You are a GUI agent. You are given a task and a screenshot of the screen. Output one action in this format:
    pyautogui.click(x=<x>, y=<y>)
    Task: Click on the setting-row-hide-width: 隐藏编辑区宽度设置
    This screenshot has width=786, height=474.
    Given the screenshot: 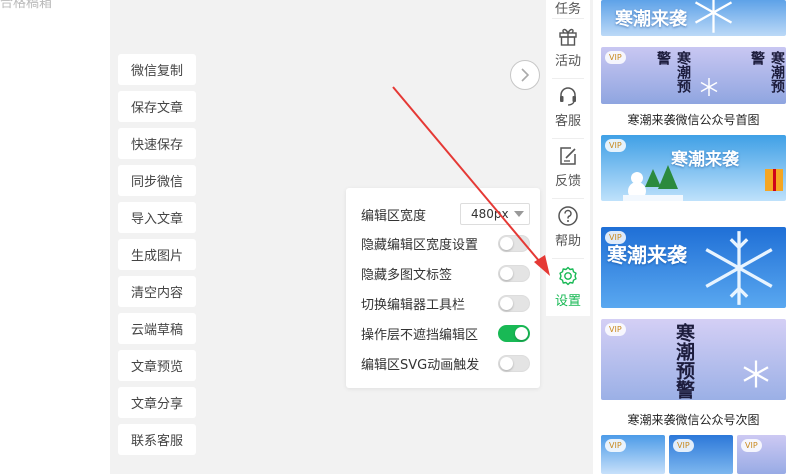 What is the action you would take?
    pyautogui.click(x=445, y=243)
    